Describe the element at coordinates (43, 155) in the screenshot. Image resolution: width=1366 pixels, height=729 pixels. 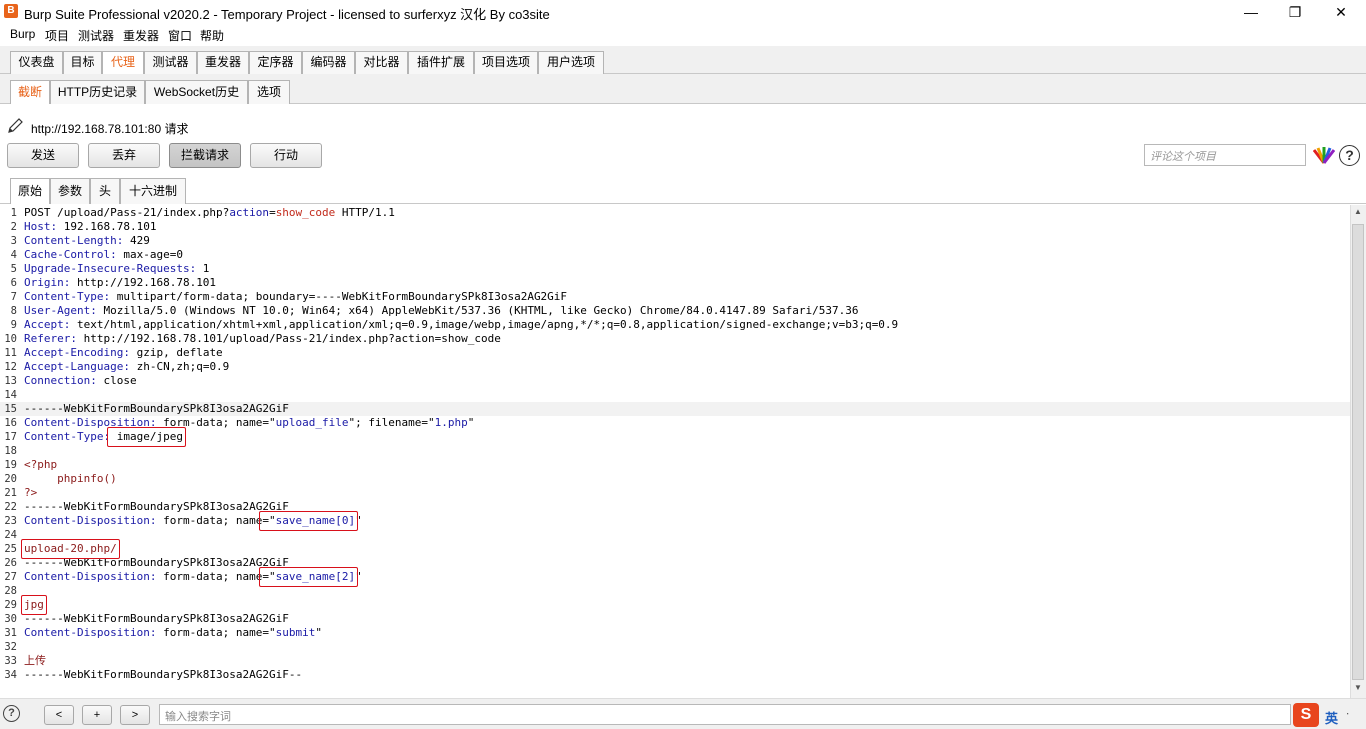
I see `forward-button: 发送` at that location.